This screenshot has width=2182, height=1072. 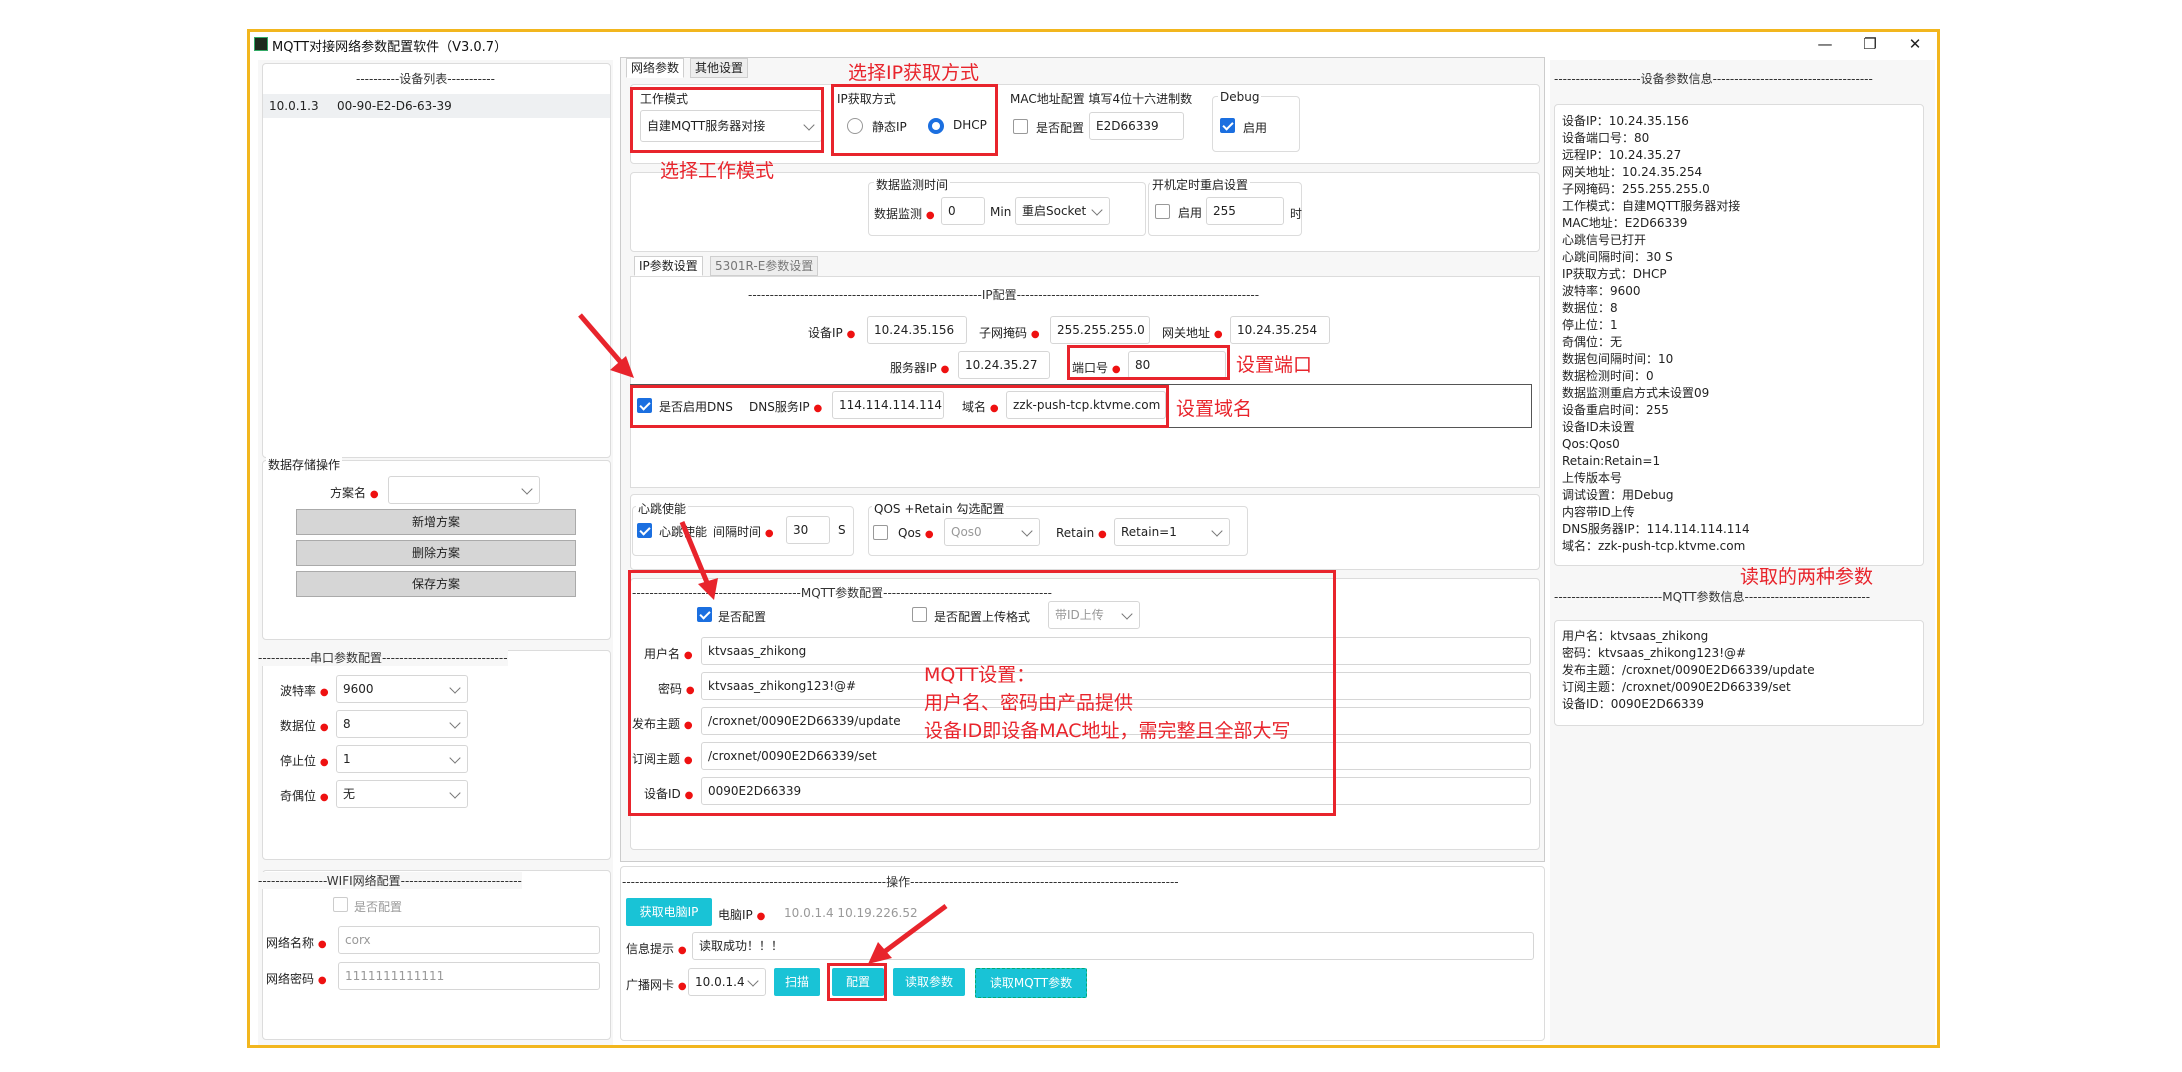 I want to click on annotation-arrows, so click(x=763, y=638).